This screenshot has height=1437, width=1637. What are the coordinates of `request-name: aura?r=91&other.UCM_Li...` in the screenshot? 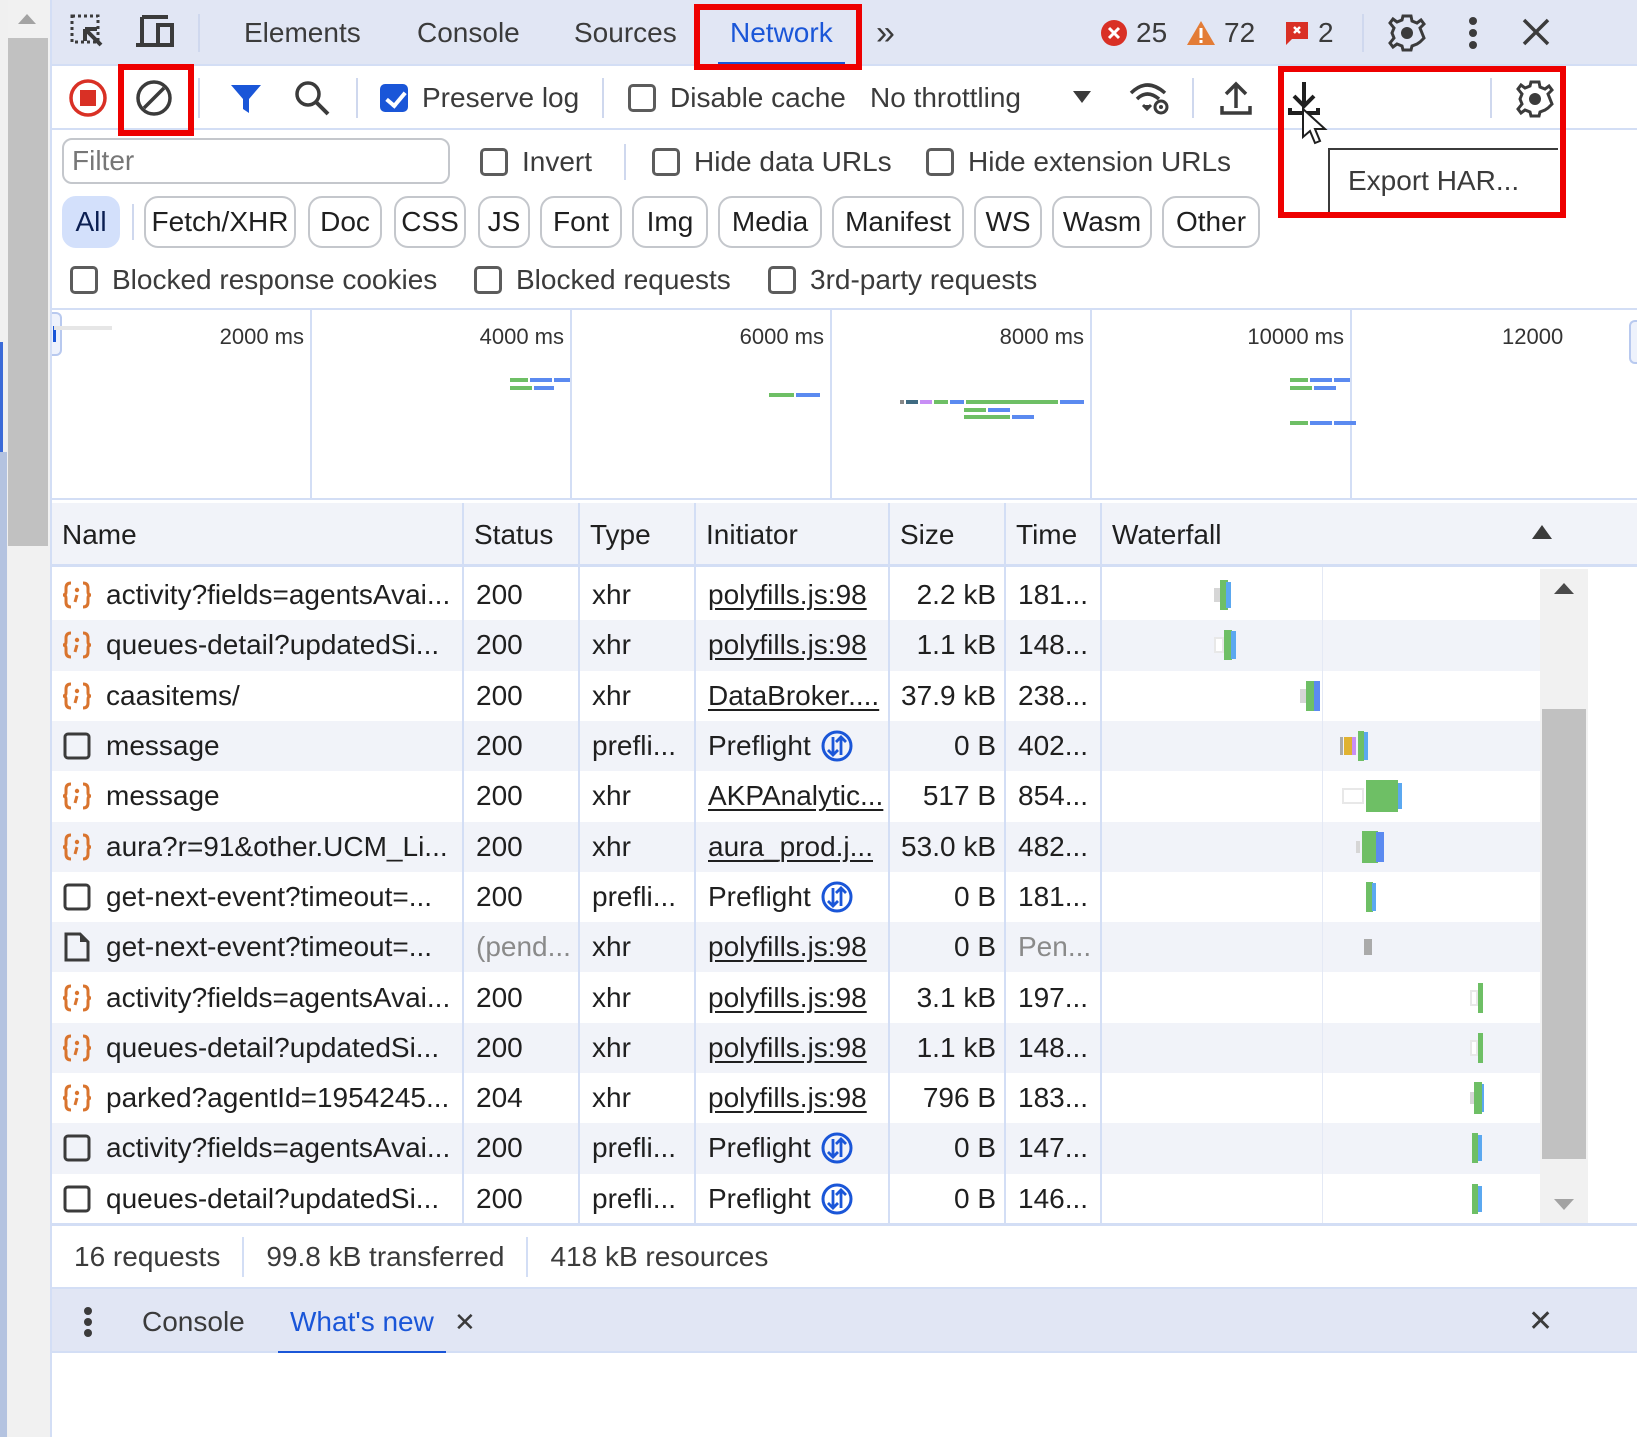 It's located at (277, 847).